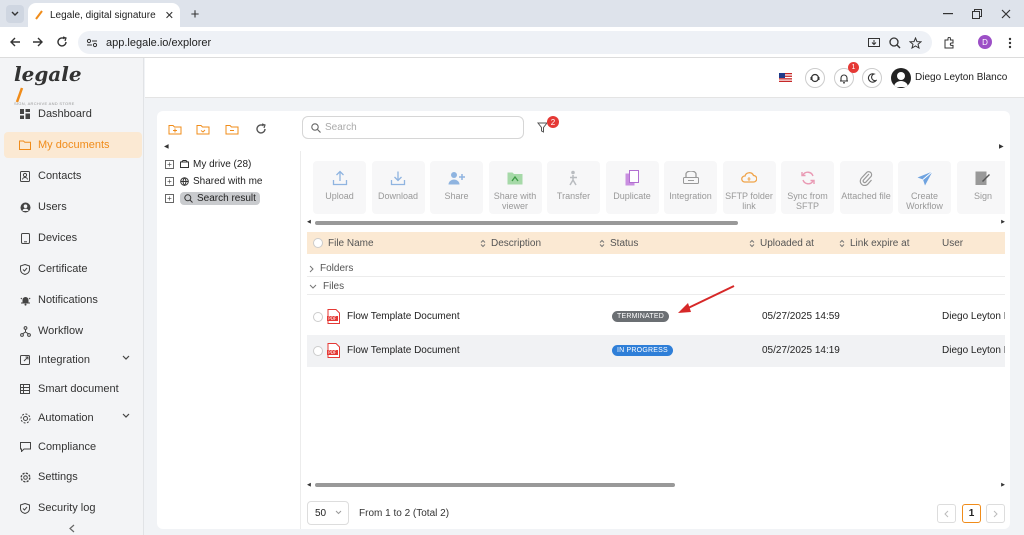  Describe the element at coordinates (632, 187) in the screenshot. I see `duplicate-button: Duplicate` at that location.